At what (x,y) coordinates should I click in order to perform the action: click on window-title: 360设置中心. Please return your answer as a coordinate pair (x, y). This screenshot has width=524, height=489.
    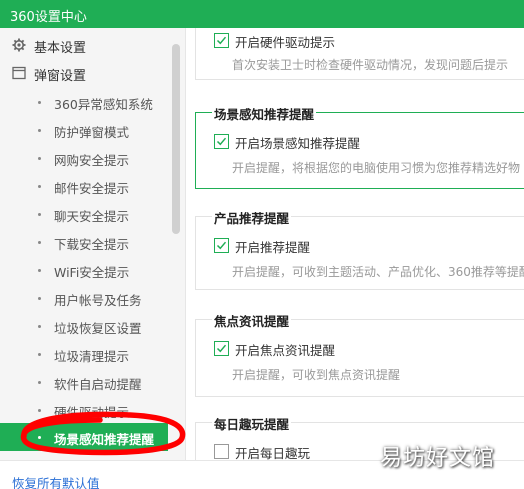
    Looking at the image, I should click on (48, 17).